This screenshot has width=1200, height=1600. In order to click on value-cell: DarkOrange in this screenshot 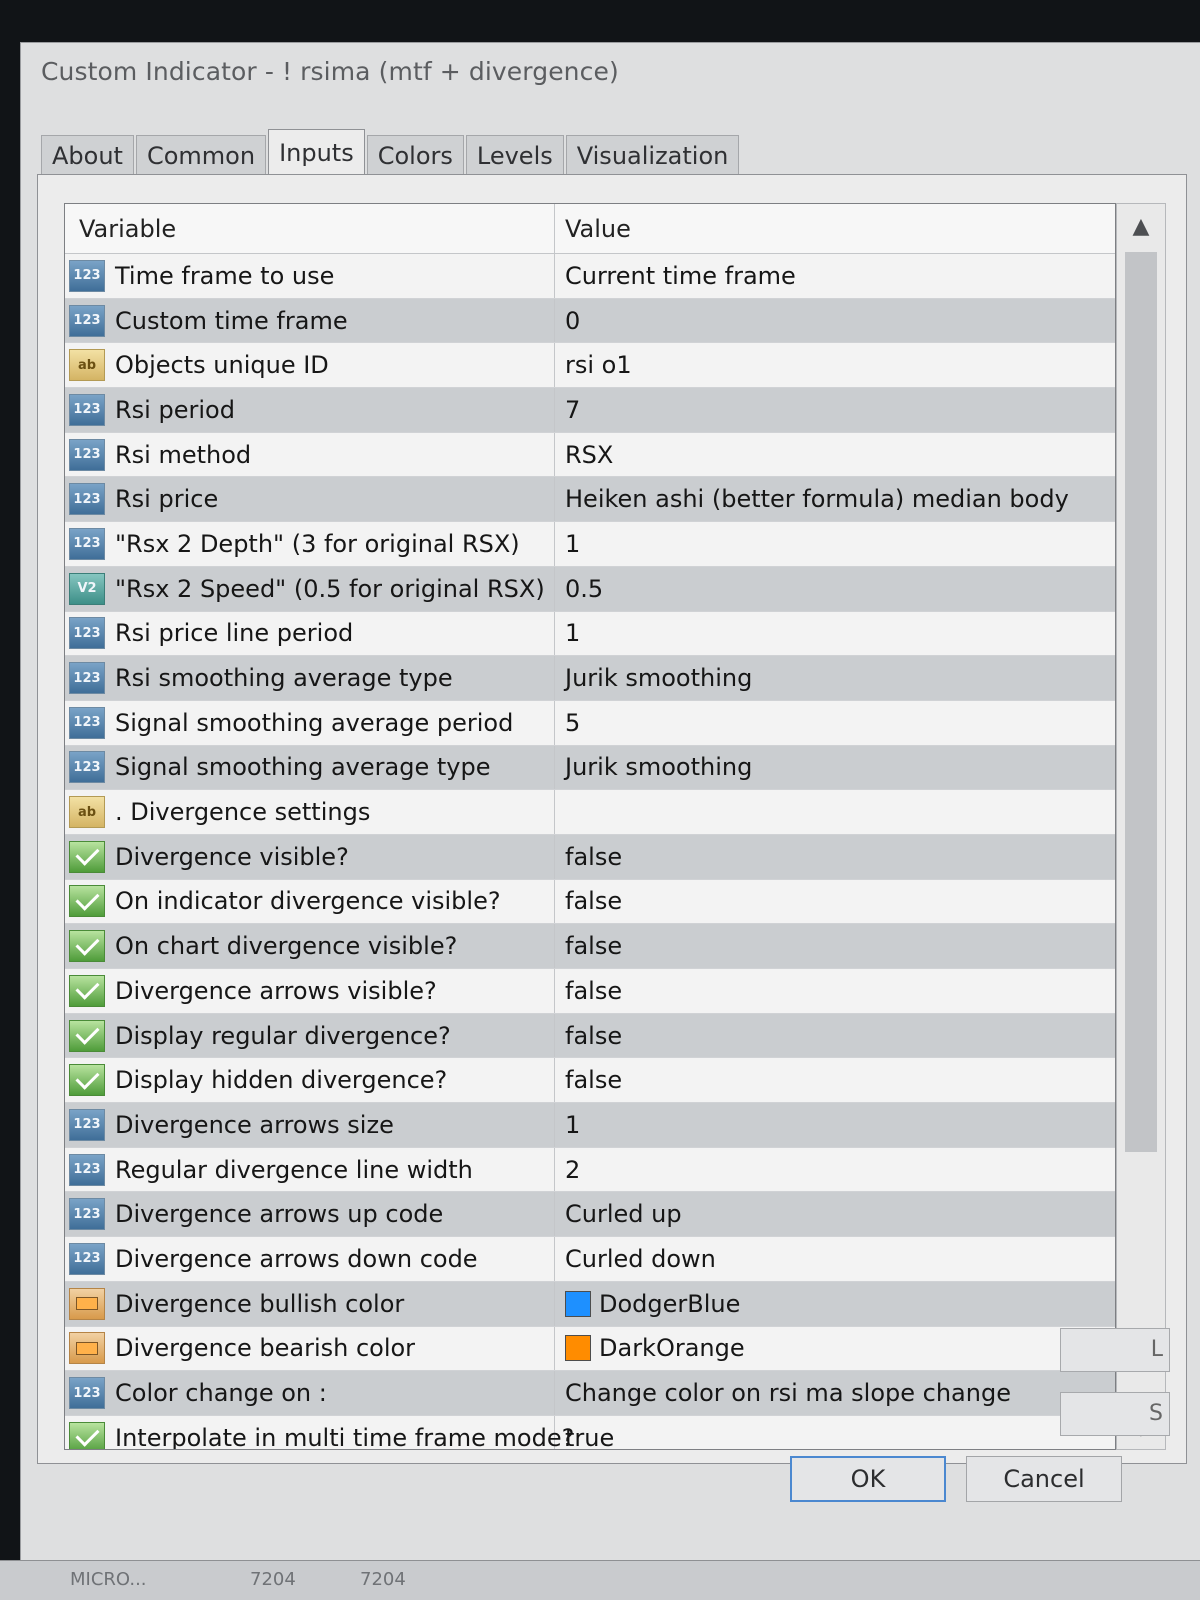, I will do `click(835, 1349)`.